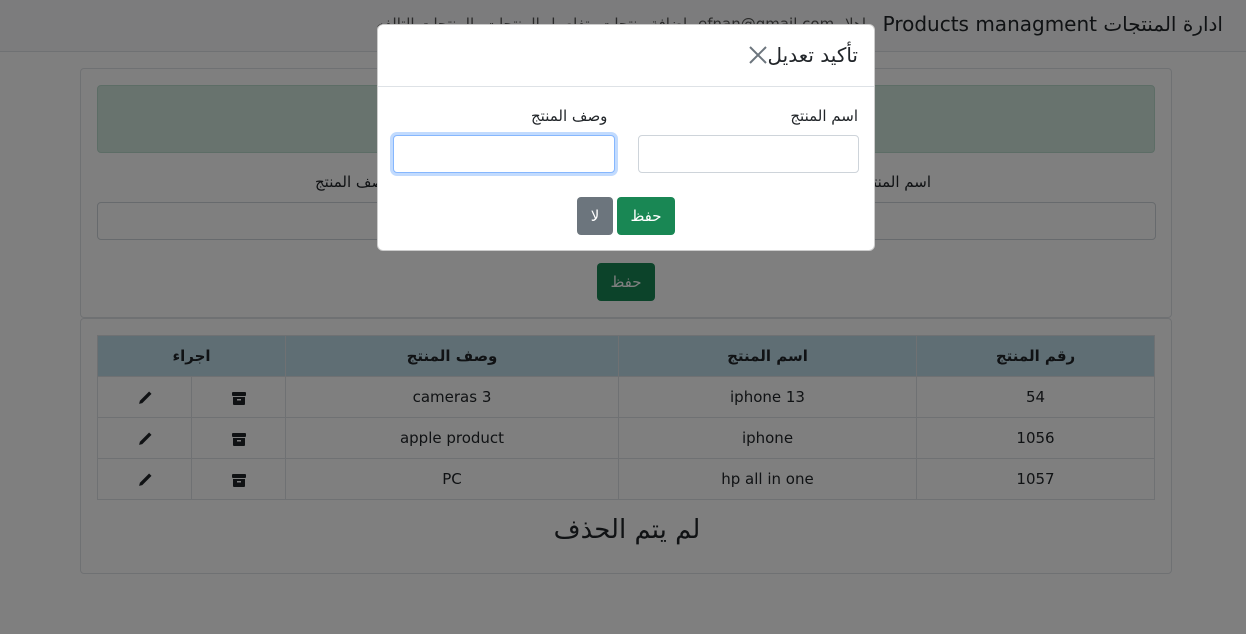  What do you see at coordinates (748, 154) in the screenshot?
I see `modal-product-name-input` at bounding box center [748, 154].